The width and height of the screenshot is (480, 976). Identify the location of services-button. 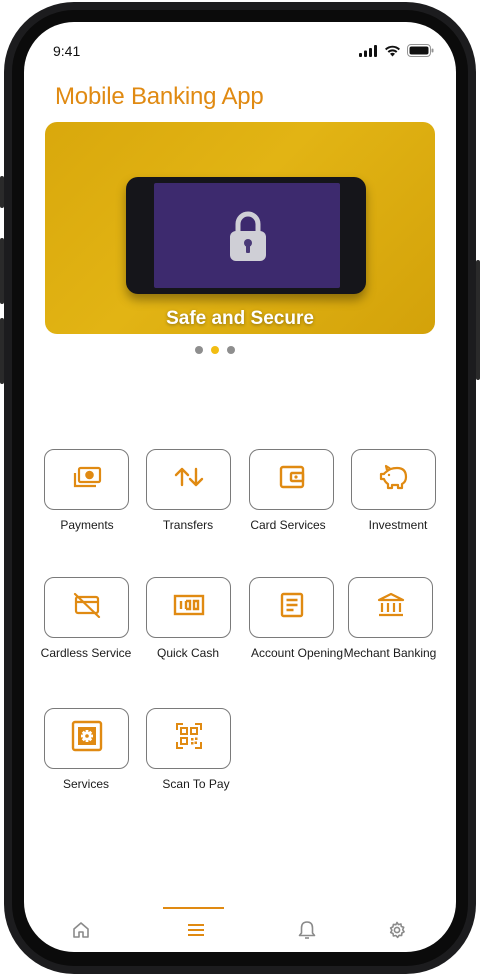
(86, 738).